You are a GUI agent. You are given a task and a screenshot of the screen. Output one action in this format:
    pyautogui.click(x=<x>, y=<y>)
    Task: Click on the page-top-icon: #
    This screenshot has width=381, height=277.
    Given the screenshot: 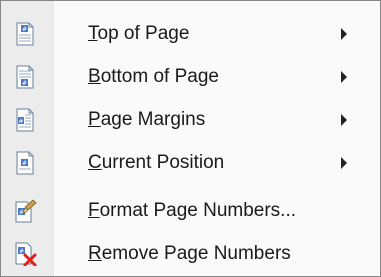 What is the action you would take?
    pyautogui.click(x=25, y=34)
    